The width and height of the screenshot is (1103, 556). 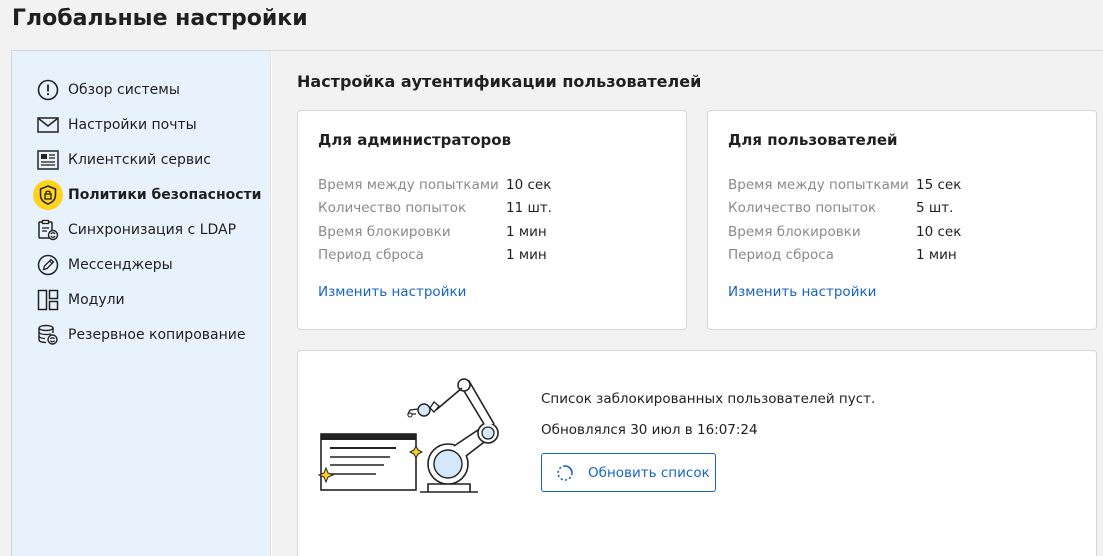 I want to click on sidebar-item-mail-settings: Настройки почты, so click(x=141, y=124).